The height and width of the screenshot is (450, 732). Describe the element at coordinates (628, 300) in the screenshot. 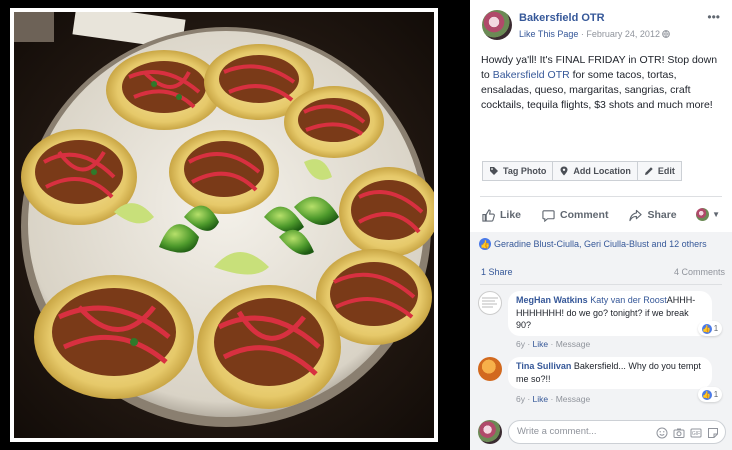

I see `comment-mention: Katy van der Roost` at that location.